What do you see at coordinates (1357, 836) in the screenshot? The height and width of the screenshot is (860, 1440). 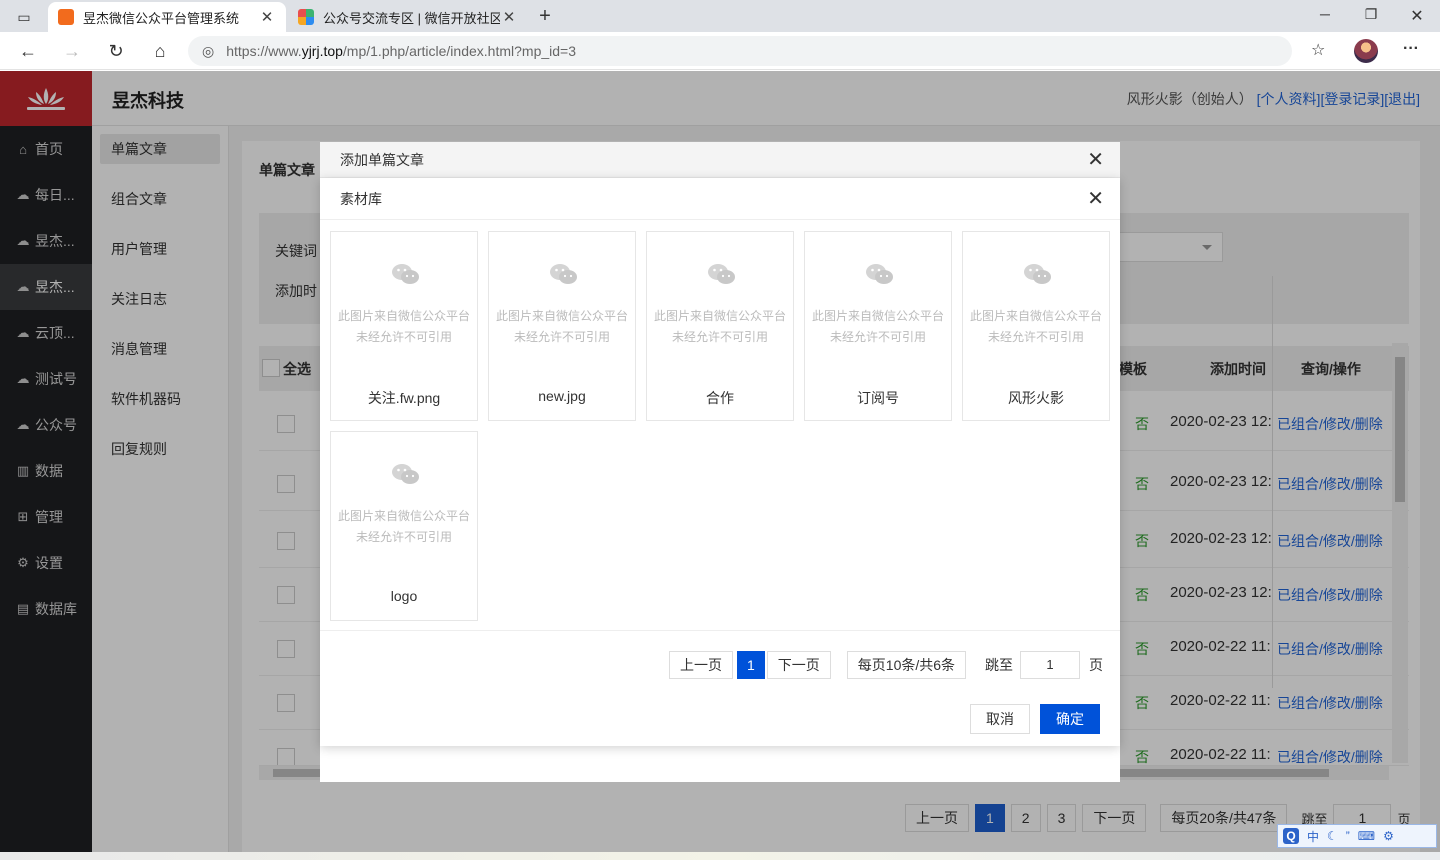 I see `ime-toolbar: Q 中 ☾ ” ⌨ ⚙` at bounding box center [1357, 836].